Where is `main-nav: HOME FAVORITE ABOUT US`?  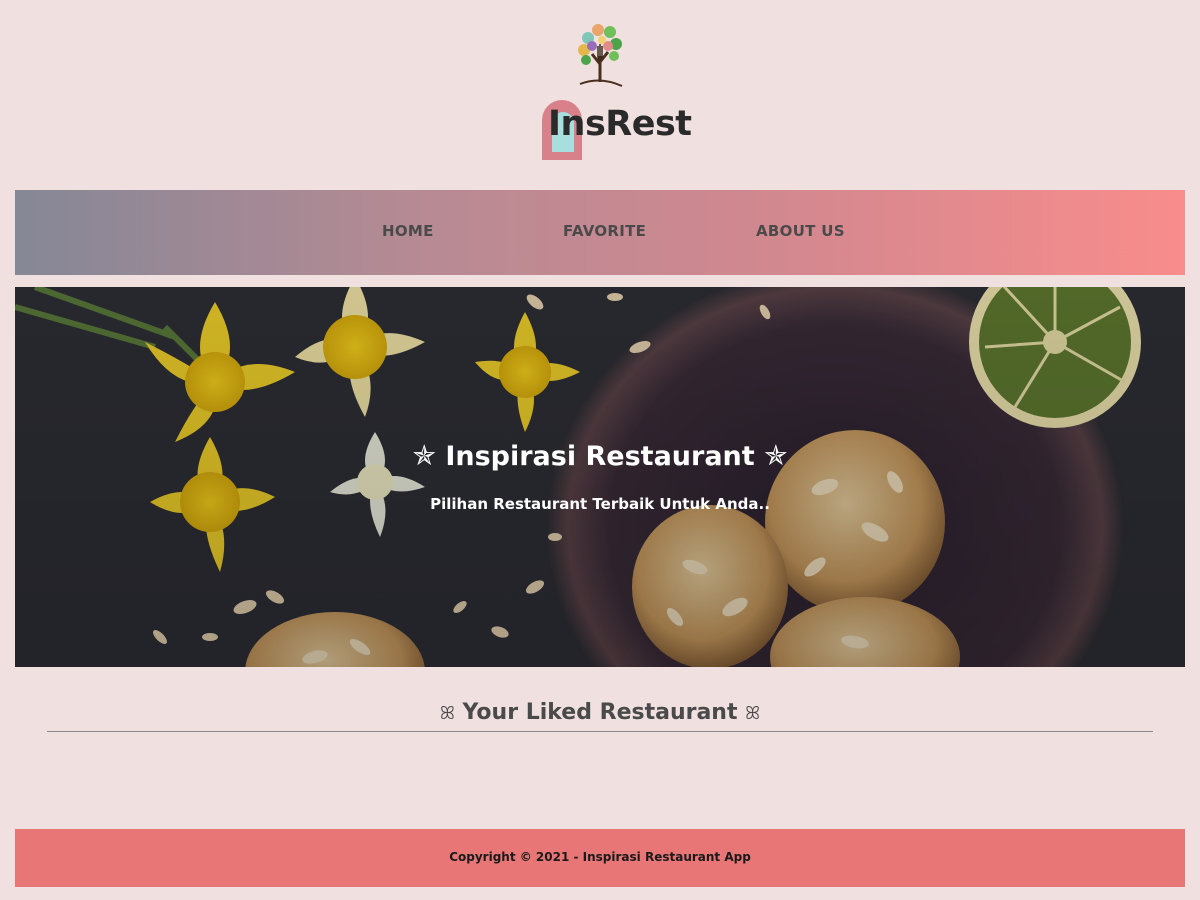 main-nav: HOME FAVORITE ABOUT US is located at coordinates (600, 232).